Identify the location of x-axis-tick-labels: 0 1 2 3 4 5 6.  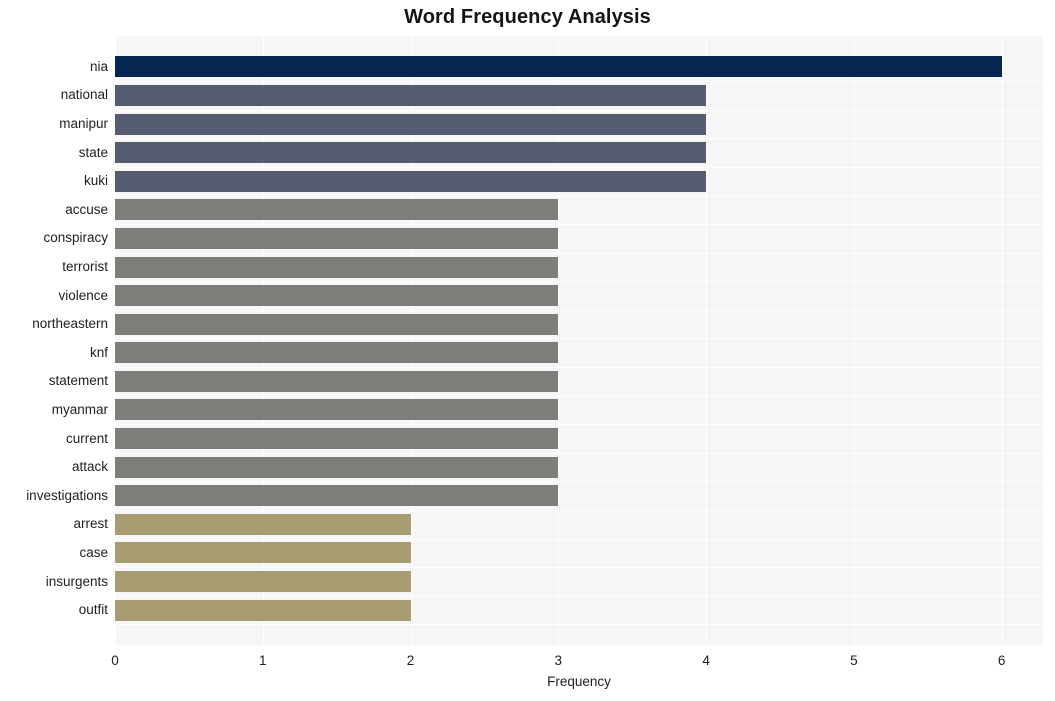
(527, 660).